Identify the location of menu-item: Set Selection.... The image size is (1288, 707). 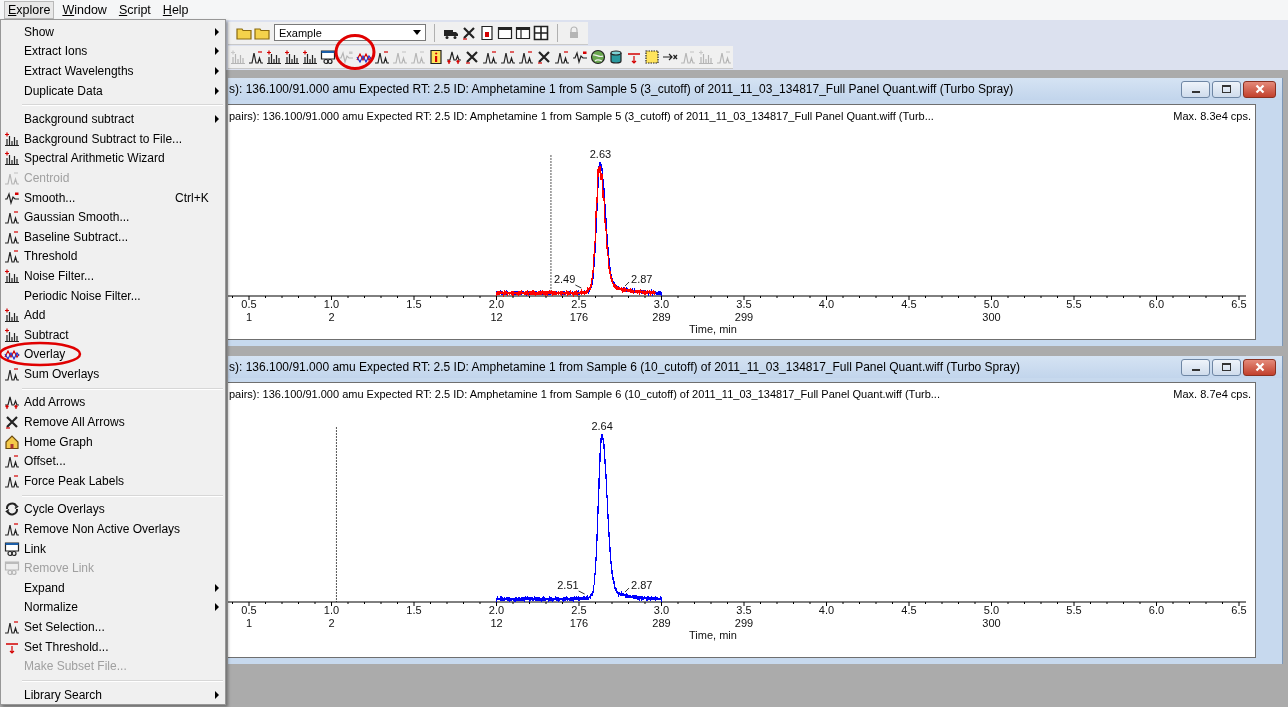
(113, 627).